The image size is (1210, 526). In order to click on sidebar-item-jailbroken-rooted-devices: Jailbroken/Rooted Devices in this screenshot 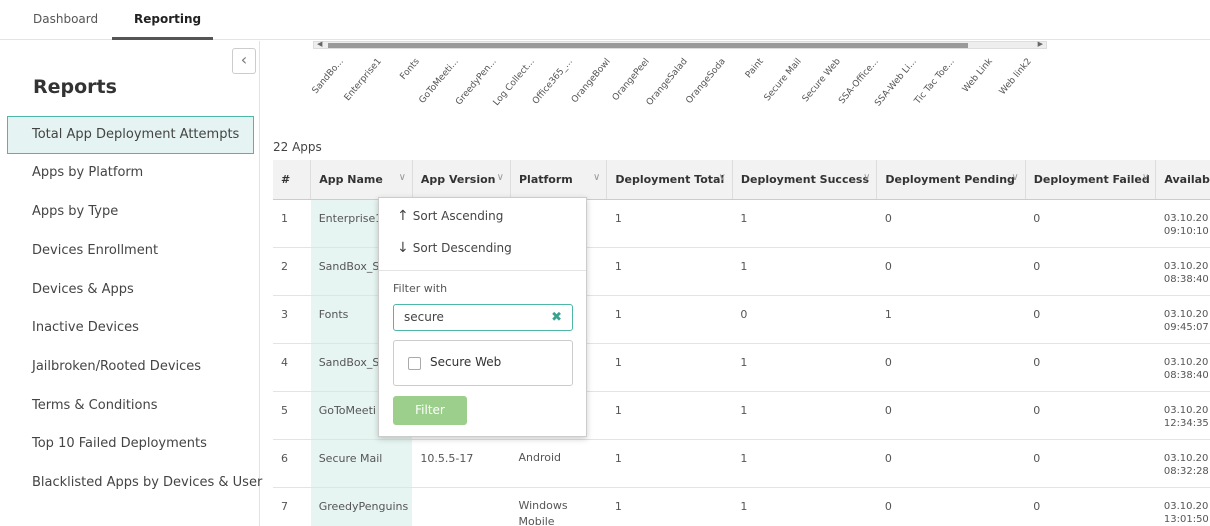, I will do `click(130, 367)`.